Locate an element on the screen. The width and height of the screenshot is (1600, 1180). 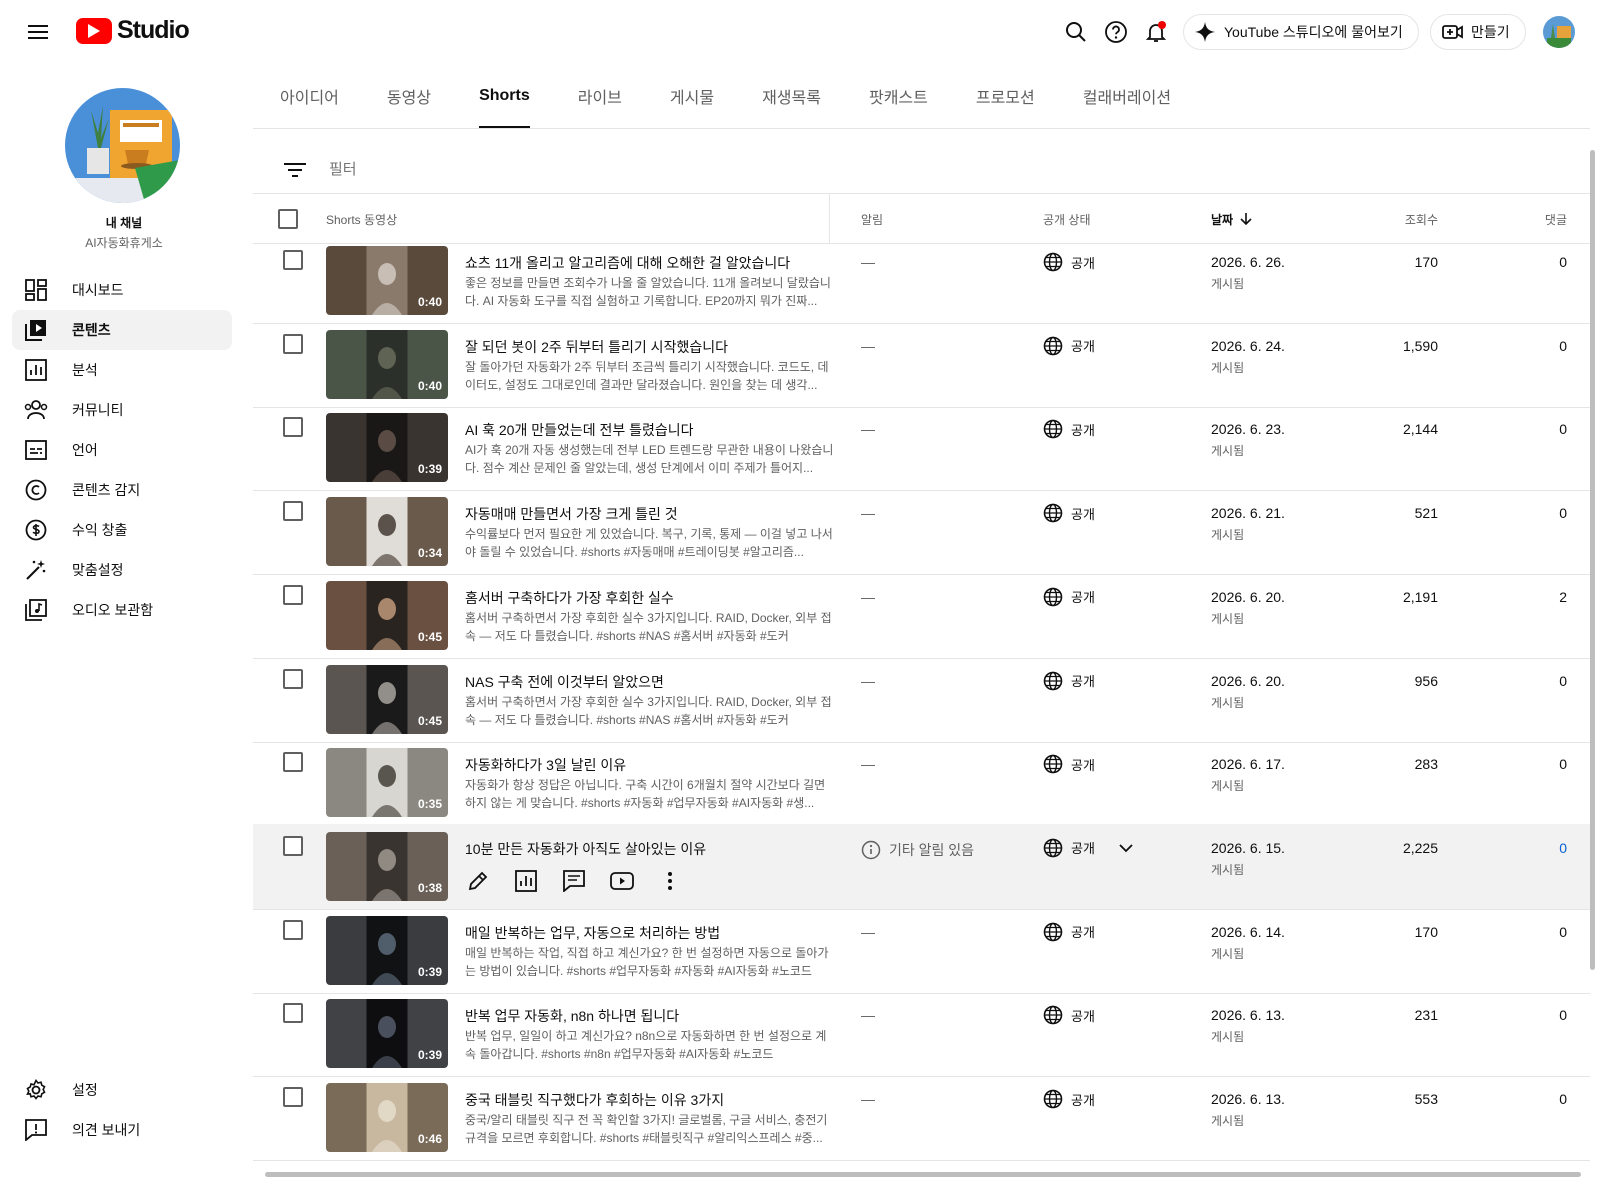
video-title: 10분 만든 자동화가 아직도 살아있는 이유 is located at coordinates (650, 849).